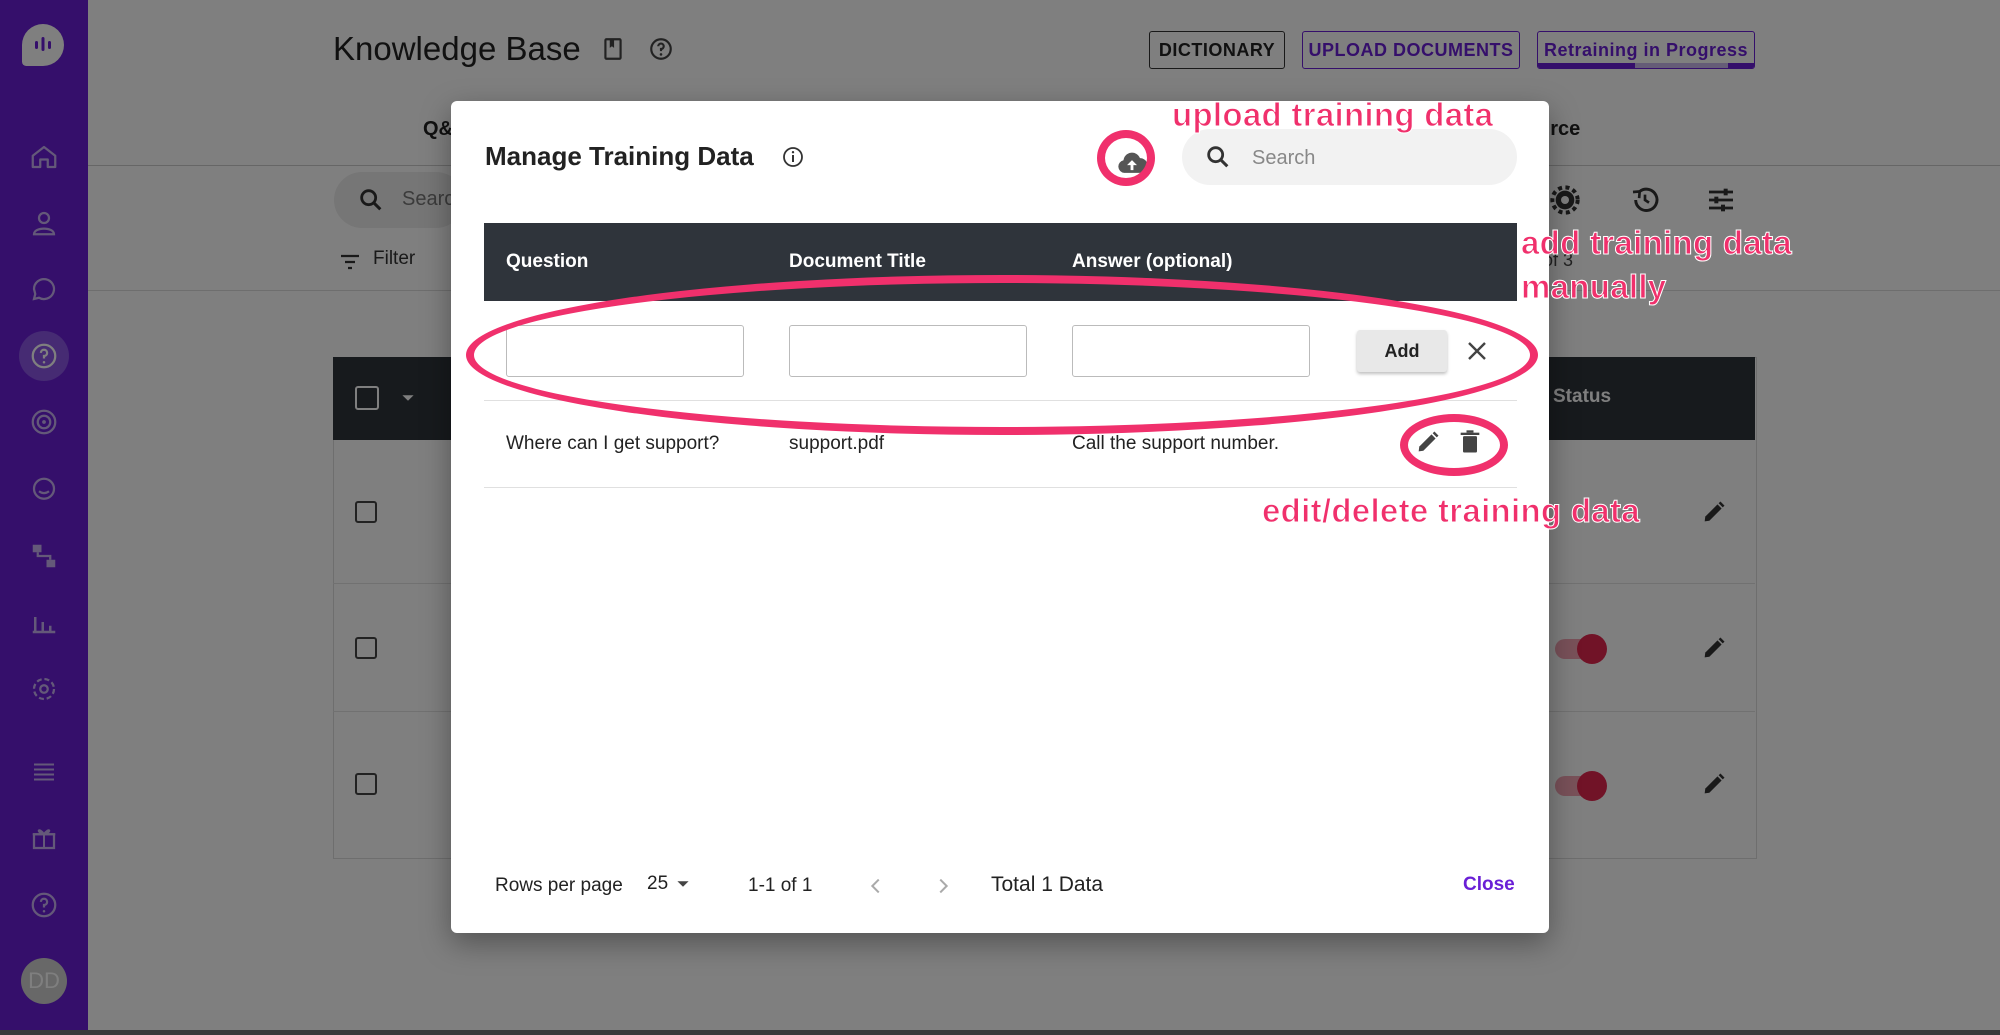 The height and width of the screenshot is (1035, 2000). What do you see at coordinates (1176, 443) in the screenshot?
I see `row-answer: Call the support number.` at bounding box center [1176, 443].